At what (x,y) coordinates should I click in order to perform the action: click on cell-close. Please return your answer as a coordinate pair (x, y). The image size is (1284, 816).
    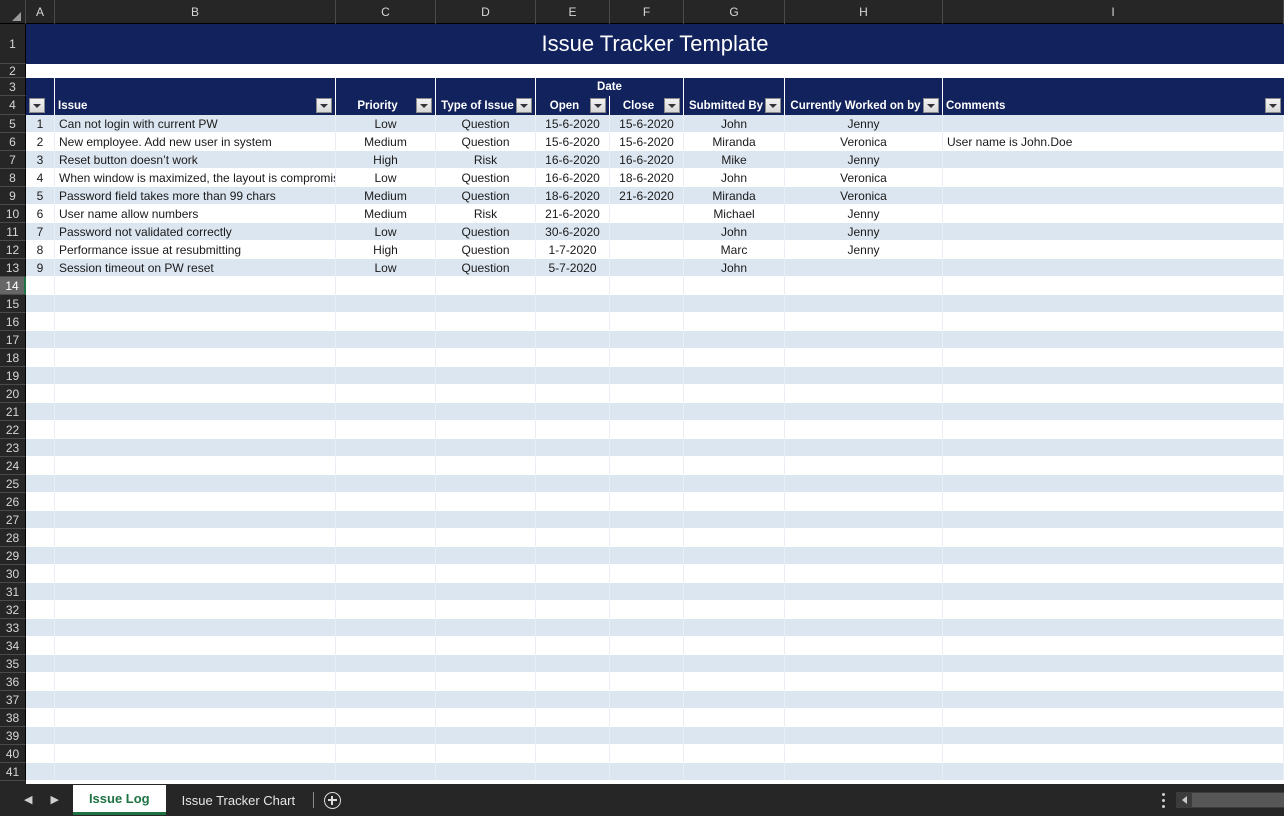
    Looking at the image, I should click on (647, 232).